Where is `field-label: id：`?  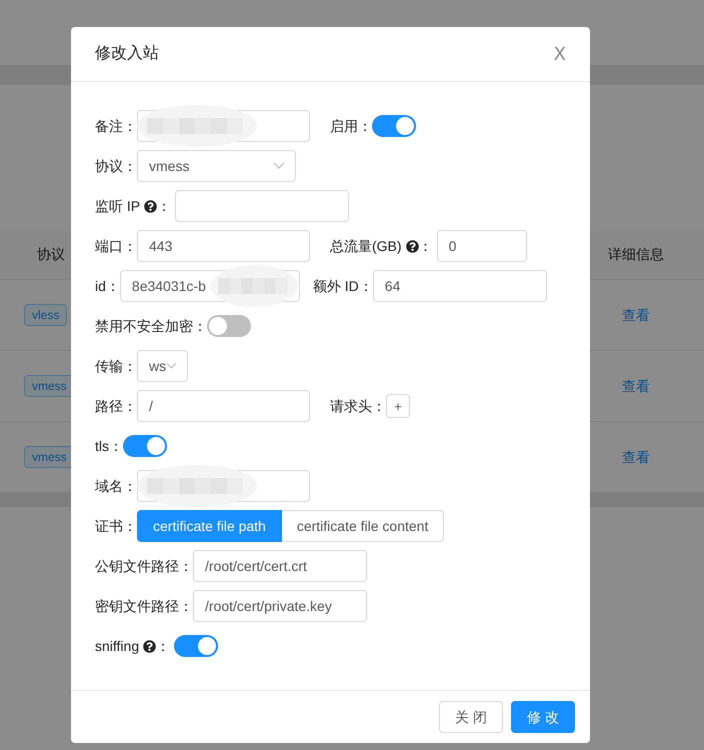
field-label: id： is located at coordinates (107, 286).